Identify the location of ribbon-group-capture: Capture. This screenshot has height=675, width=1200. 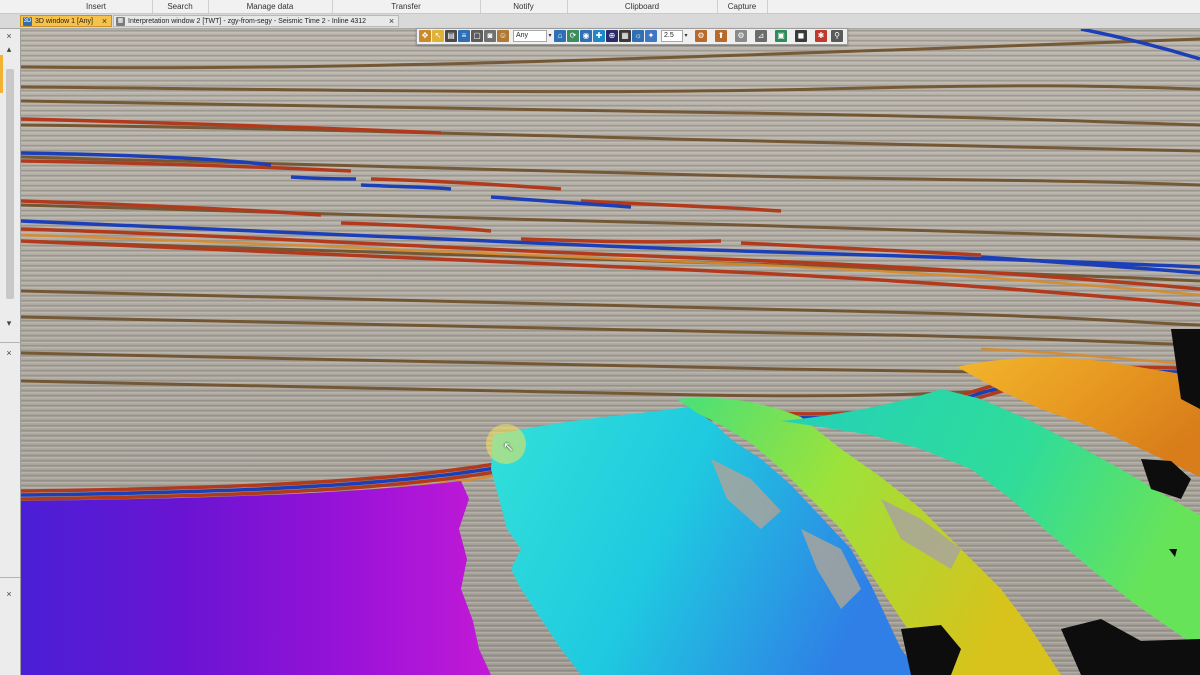
(742, 6).